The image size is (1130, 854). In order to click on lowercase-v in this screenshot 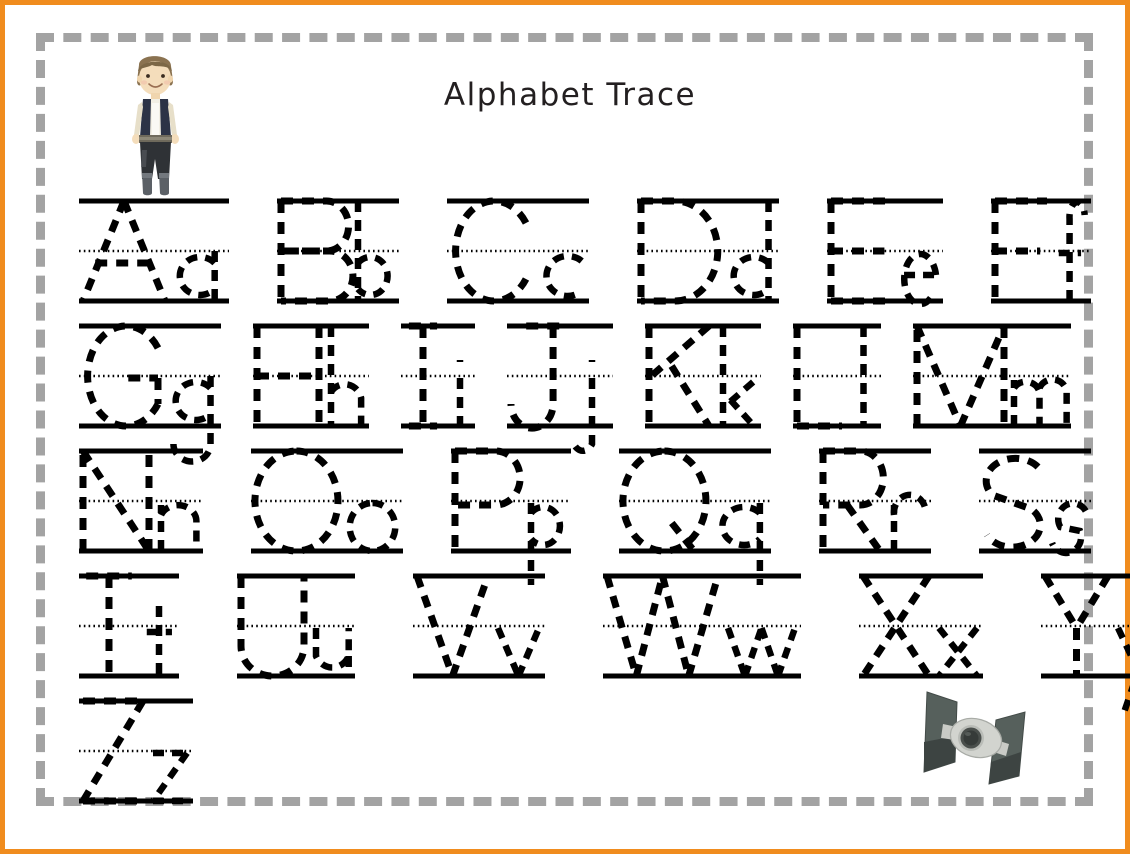, I will do `click(518, 652)`.